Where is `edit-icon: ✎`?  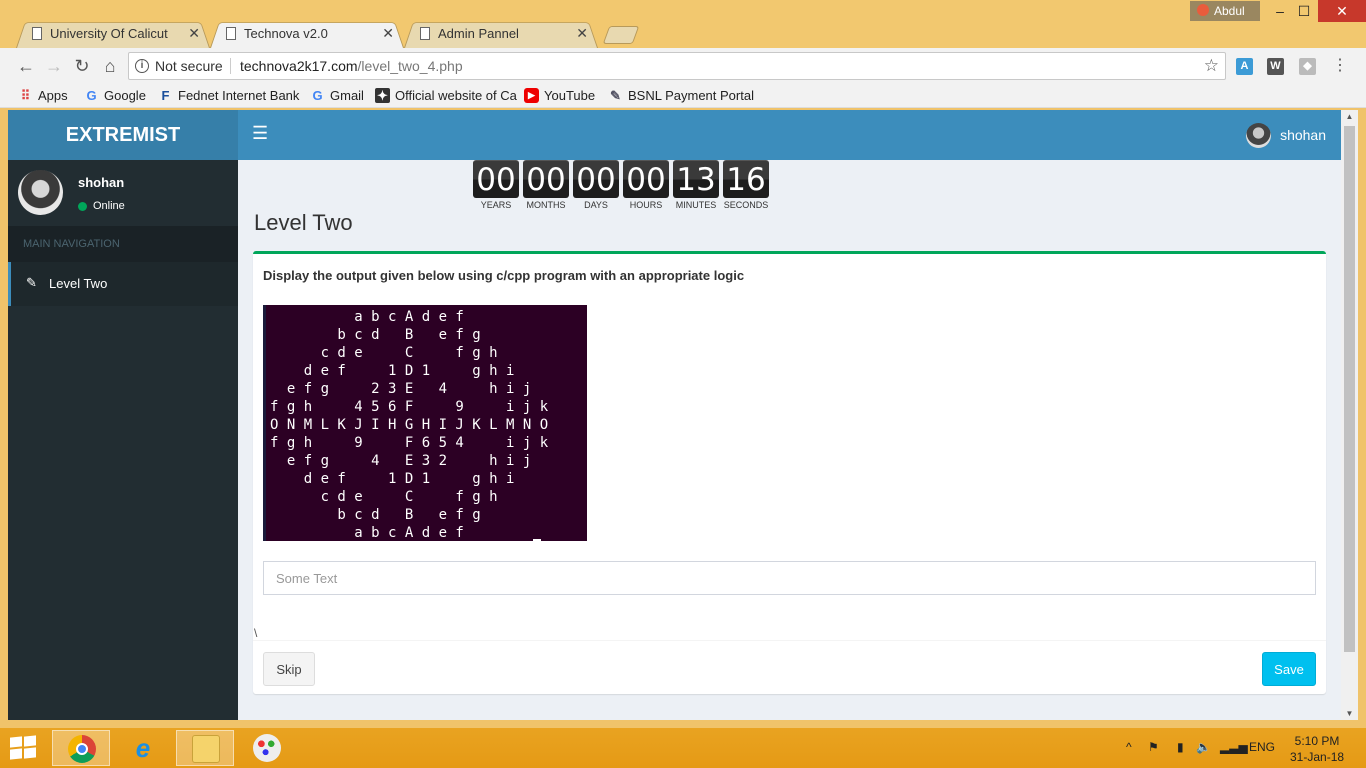
edit-icon: ✎ is located at coordinates (31, 282).